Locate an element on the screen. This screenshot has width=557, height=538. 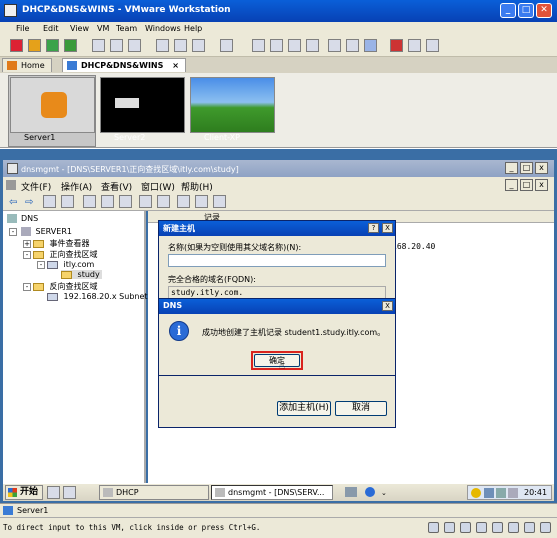
tree-dns-root: DNS is located at coordinates (22, 218).